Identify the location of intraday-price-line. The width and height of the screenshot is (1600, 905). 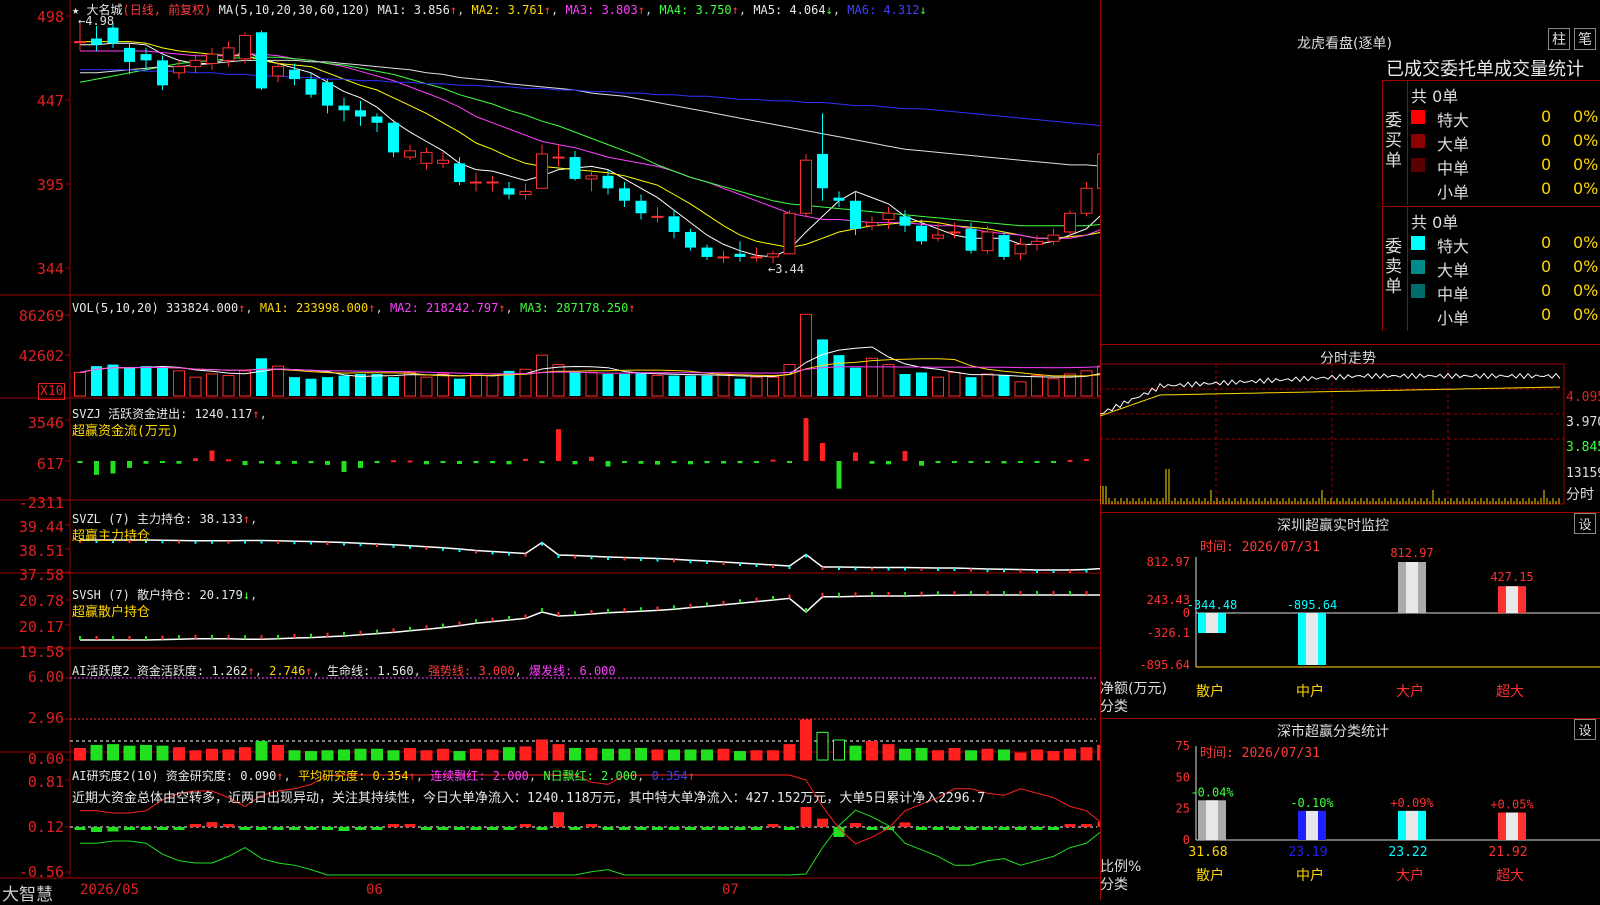
(1330, 393).